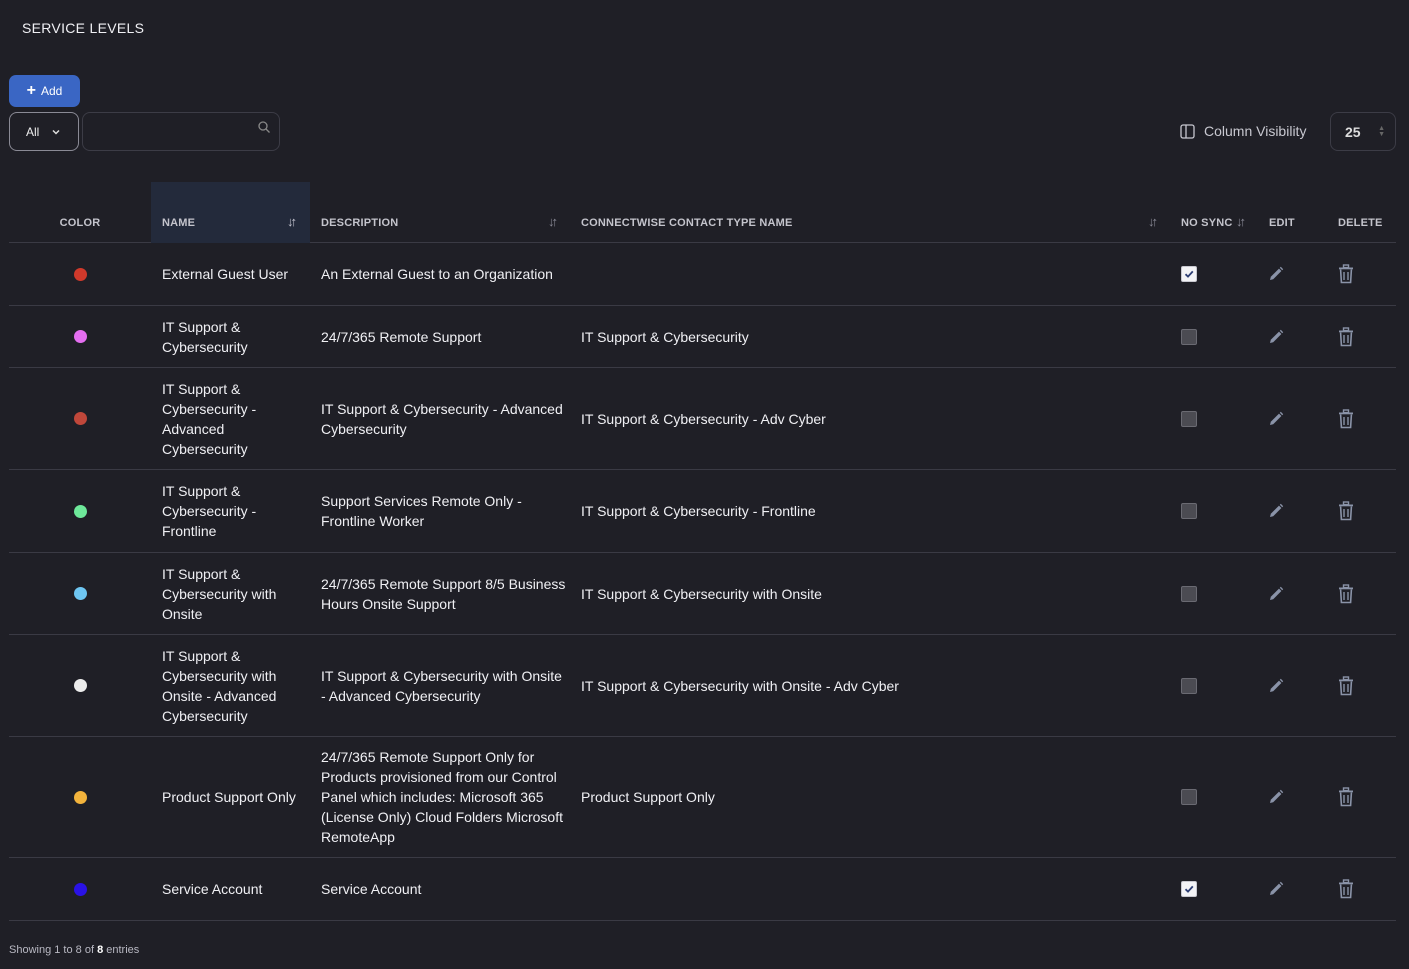 This screenshot has height=969, width=1409. I want to click on contact-type-cell: IT Support & Cybersecurity - Adv Cyber, so click(703, 418).